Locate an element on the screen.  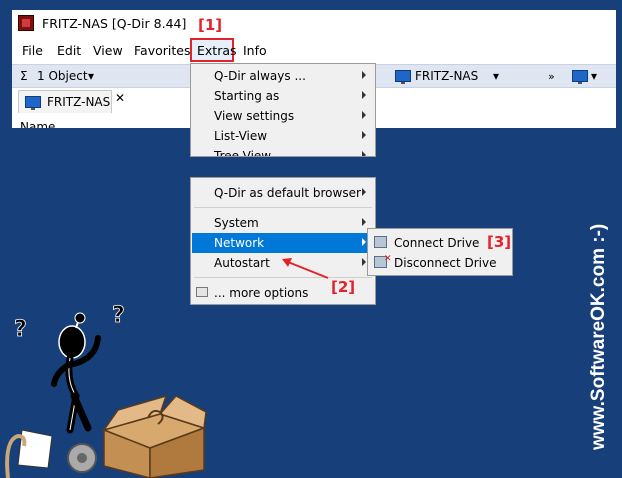
menu-bar: File Edit View Favorites Extras Info is located at coordinates (314, 50).